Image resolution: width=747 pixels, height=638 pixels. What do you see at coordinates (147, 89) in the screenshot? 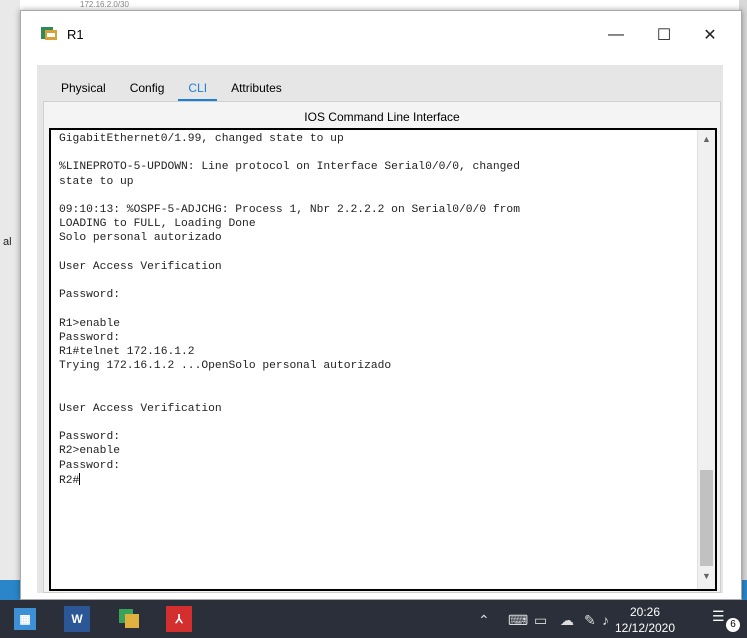
I see `tab-config: Config` at bounding box center [147, 89].